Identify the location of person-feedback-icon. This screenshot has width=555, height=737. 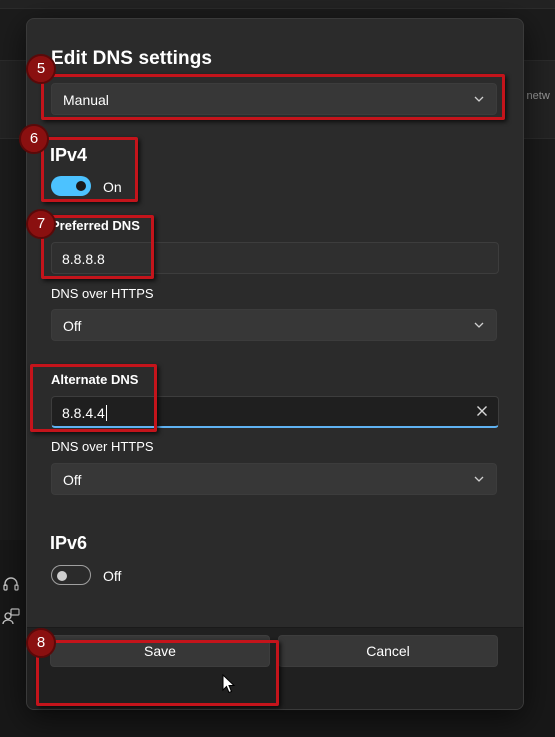
(11, 616).